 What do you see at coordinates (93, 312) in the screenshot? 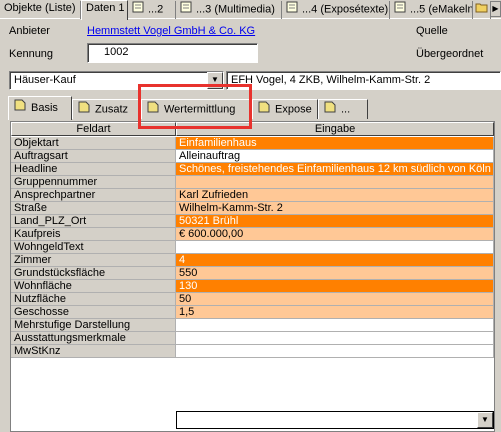
I see `field-name-cell: Geschosse` at bounding box center [93, 312].